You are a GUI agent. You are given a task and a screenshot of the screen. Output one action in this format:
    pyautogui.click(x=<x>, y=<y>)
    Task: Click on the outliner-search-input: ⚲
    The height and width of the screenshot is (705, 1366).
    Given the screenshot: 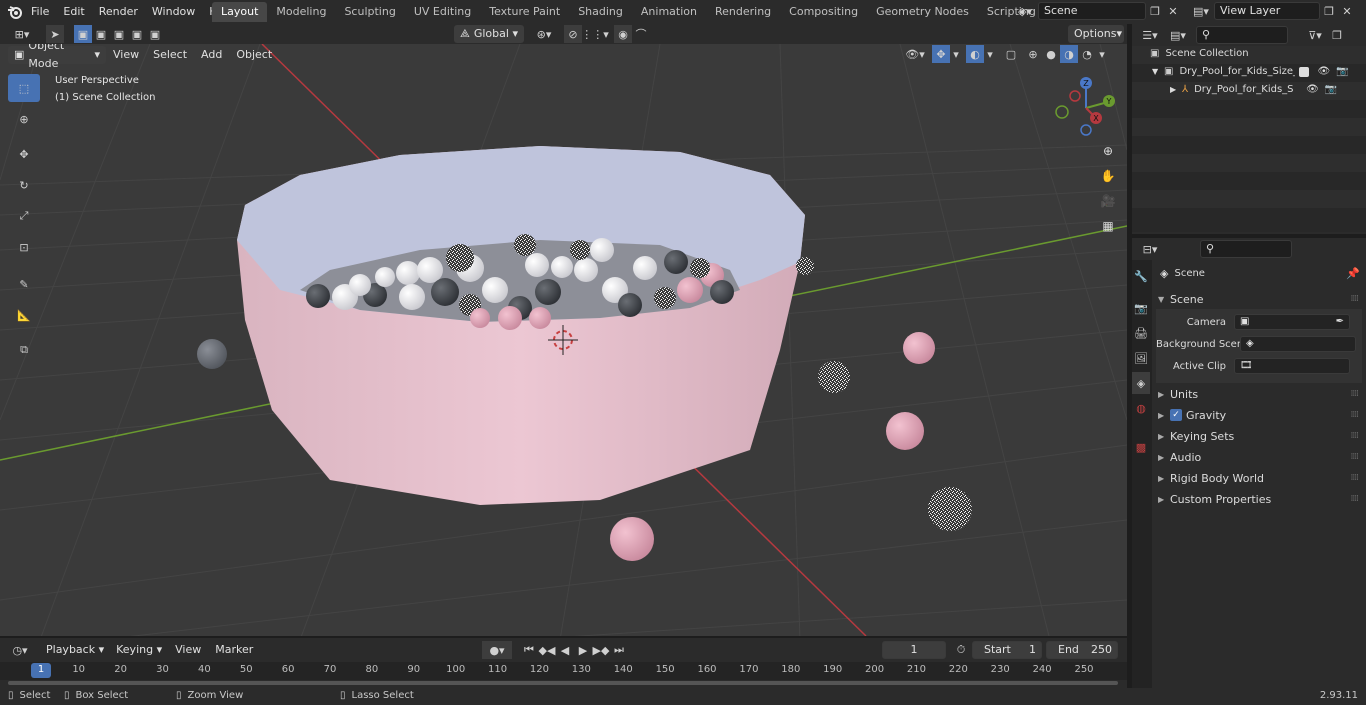 What is the action you would take?
    pyautogui.click(x=1242, y=35)
    